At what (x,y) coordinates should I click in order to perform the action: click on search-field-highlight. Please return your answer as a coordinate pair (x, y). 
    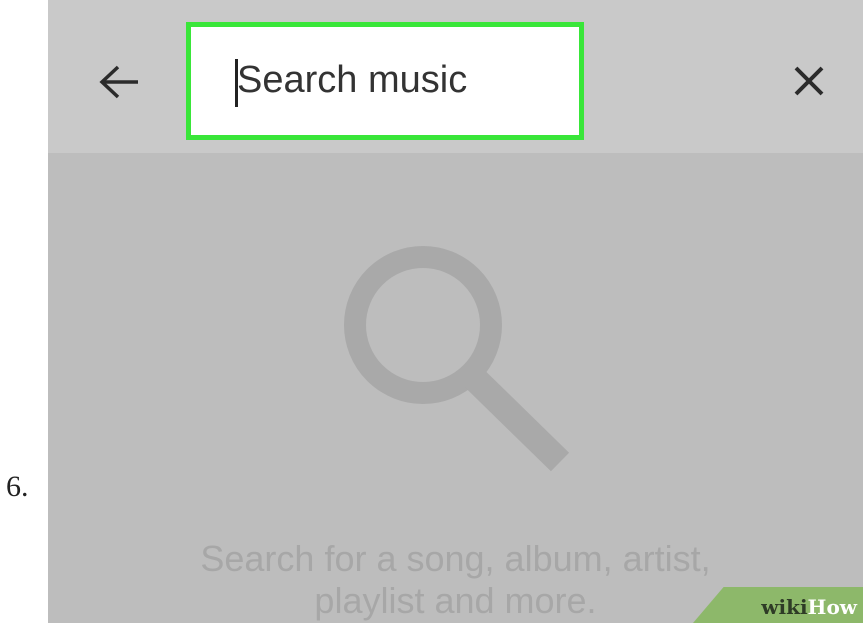
    Looking at the image, I should click on (385, 81).